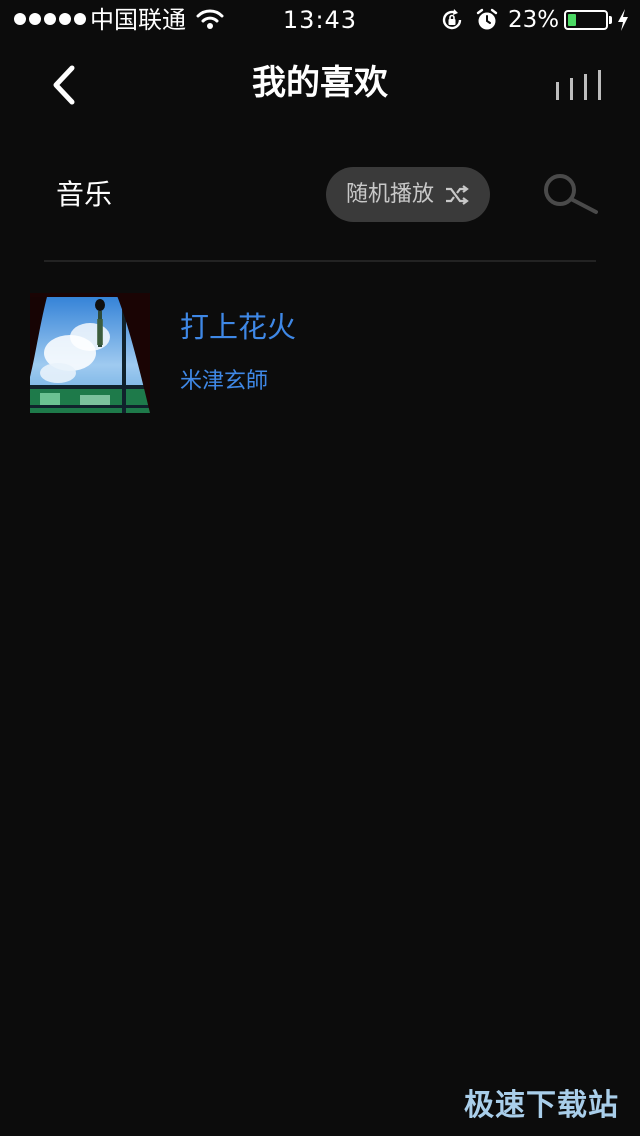 The width and height of the screenshot is (640, 1136). What do you see at coordinates (534, 20) in the screenshot?
I see `battery-percent: 23%` at bounding box center [534, 20].